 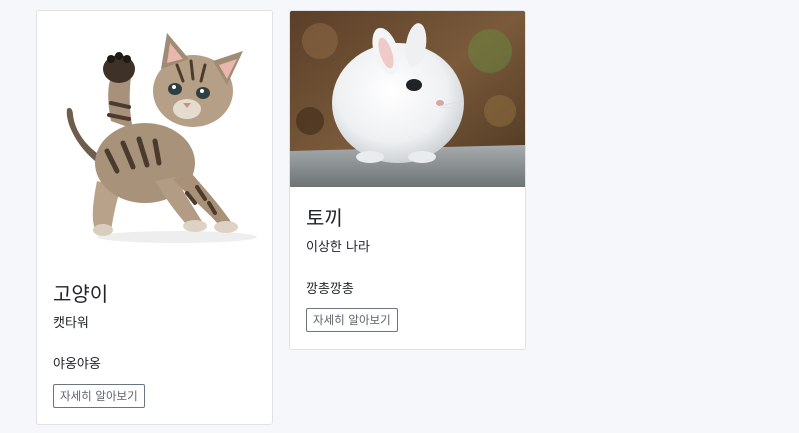 What do you see at coordinates (81, 294) in the screenshot?
I see `card-title: 고양이` at bounding box center [81, 294].